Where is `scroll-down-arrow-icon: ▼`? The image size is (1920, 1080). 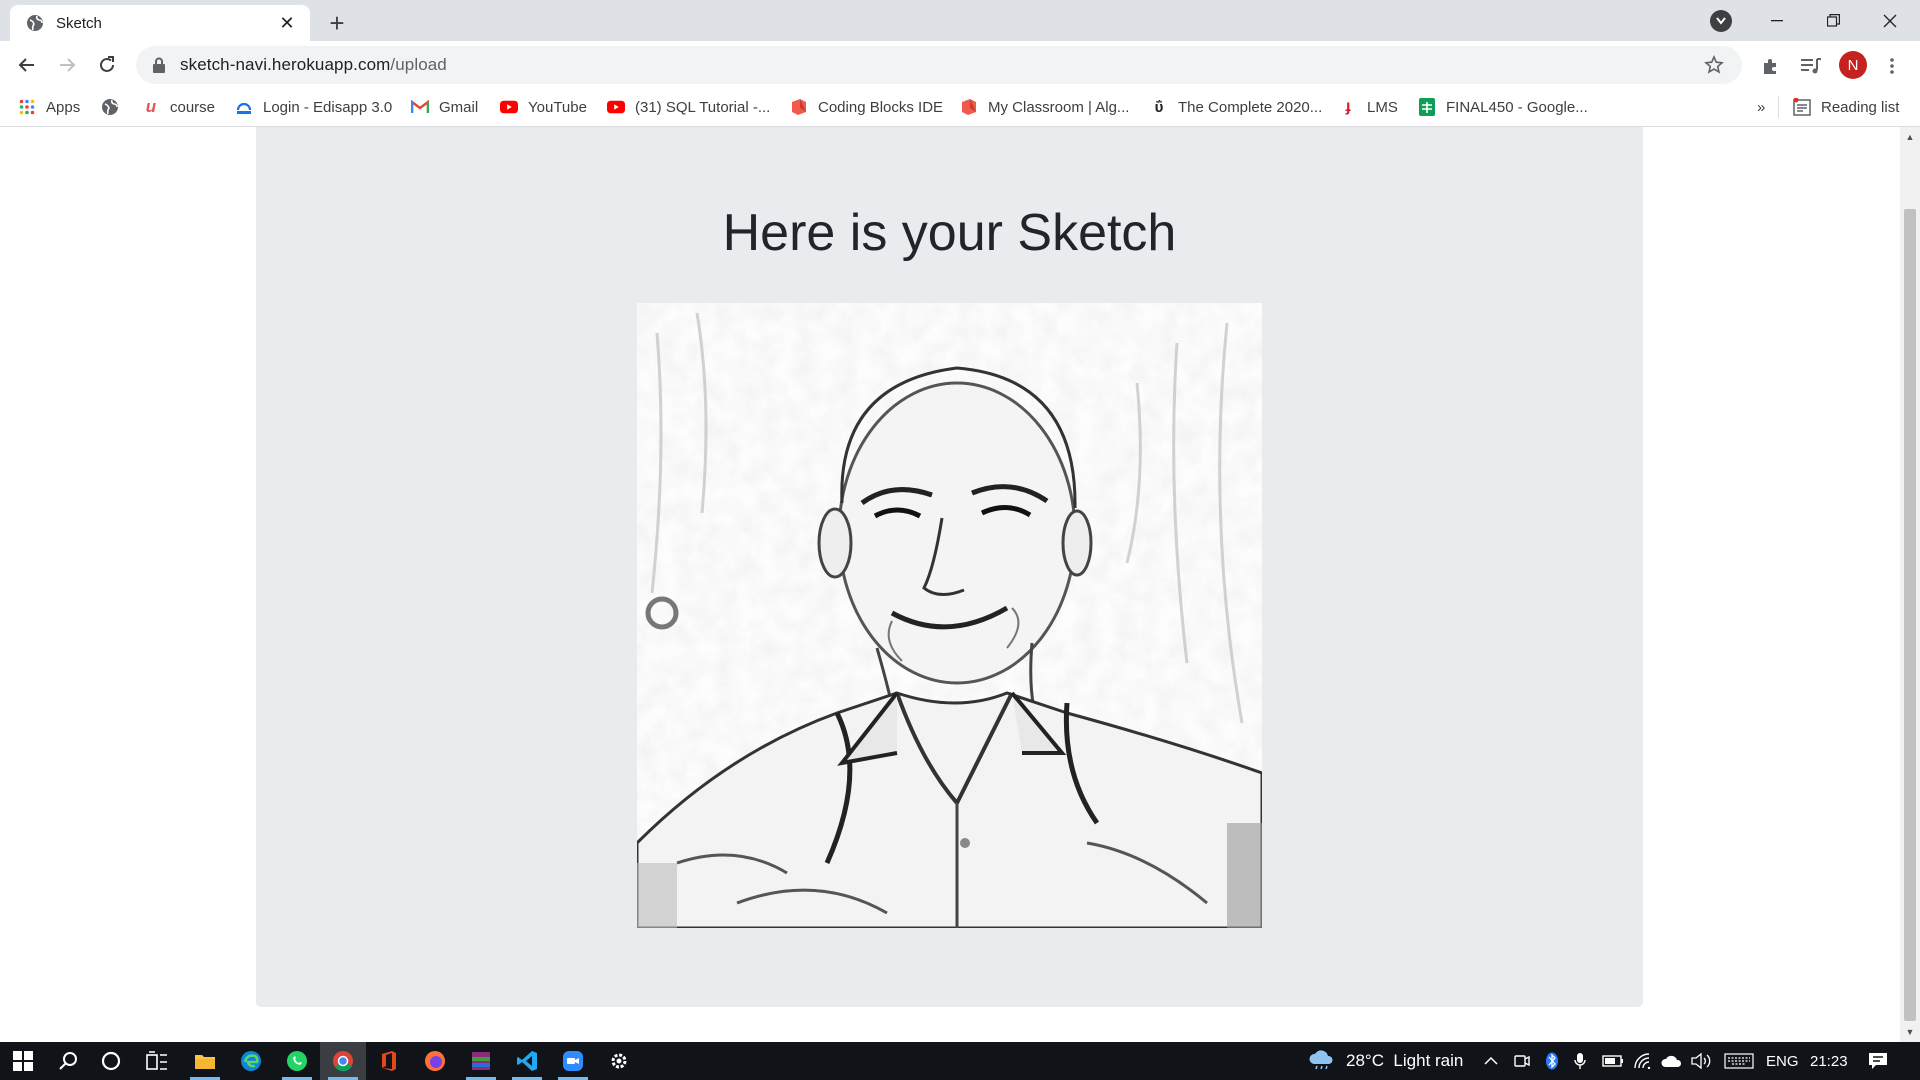 scroll-down-arrow-icon: ▼ is located at coordinates (1910, 1032).